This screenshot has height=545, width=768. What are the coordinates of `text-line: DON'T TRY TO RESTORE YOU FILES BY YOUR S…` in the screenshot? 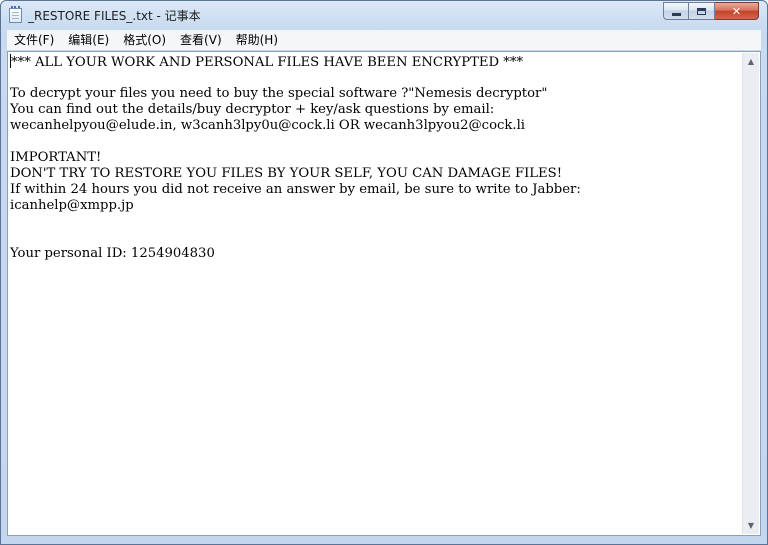 It's located at (286, 173).